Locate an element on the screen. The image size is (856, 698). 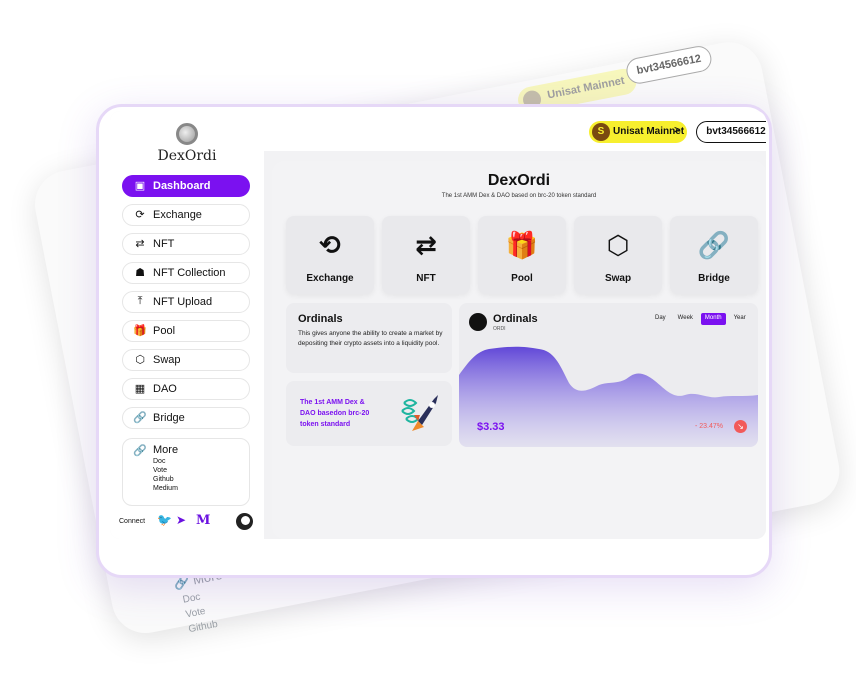
rocket-icon is located at coordinates (419, 413).